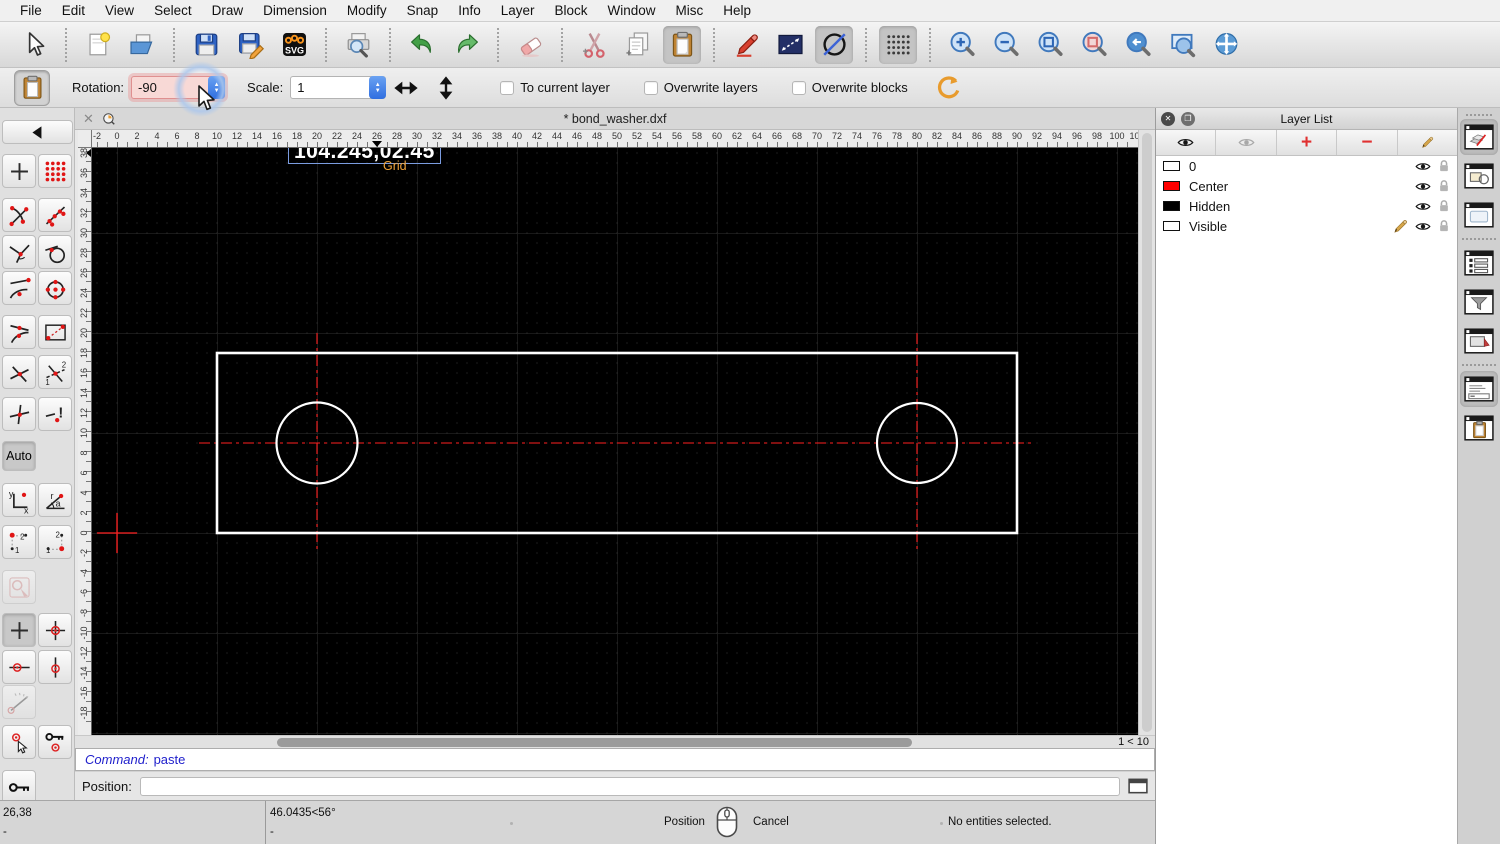  What do you see at coordinates (1306, 166) in the screenshot?
I see `layer-row-0: 0` at bounding box center [1306, 166].